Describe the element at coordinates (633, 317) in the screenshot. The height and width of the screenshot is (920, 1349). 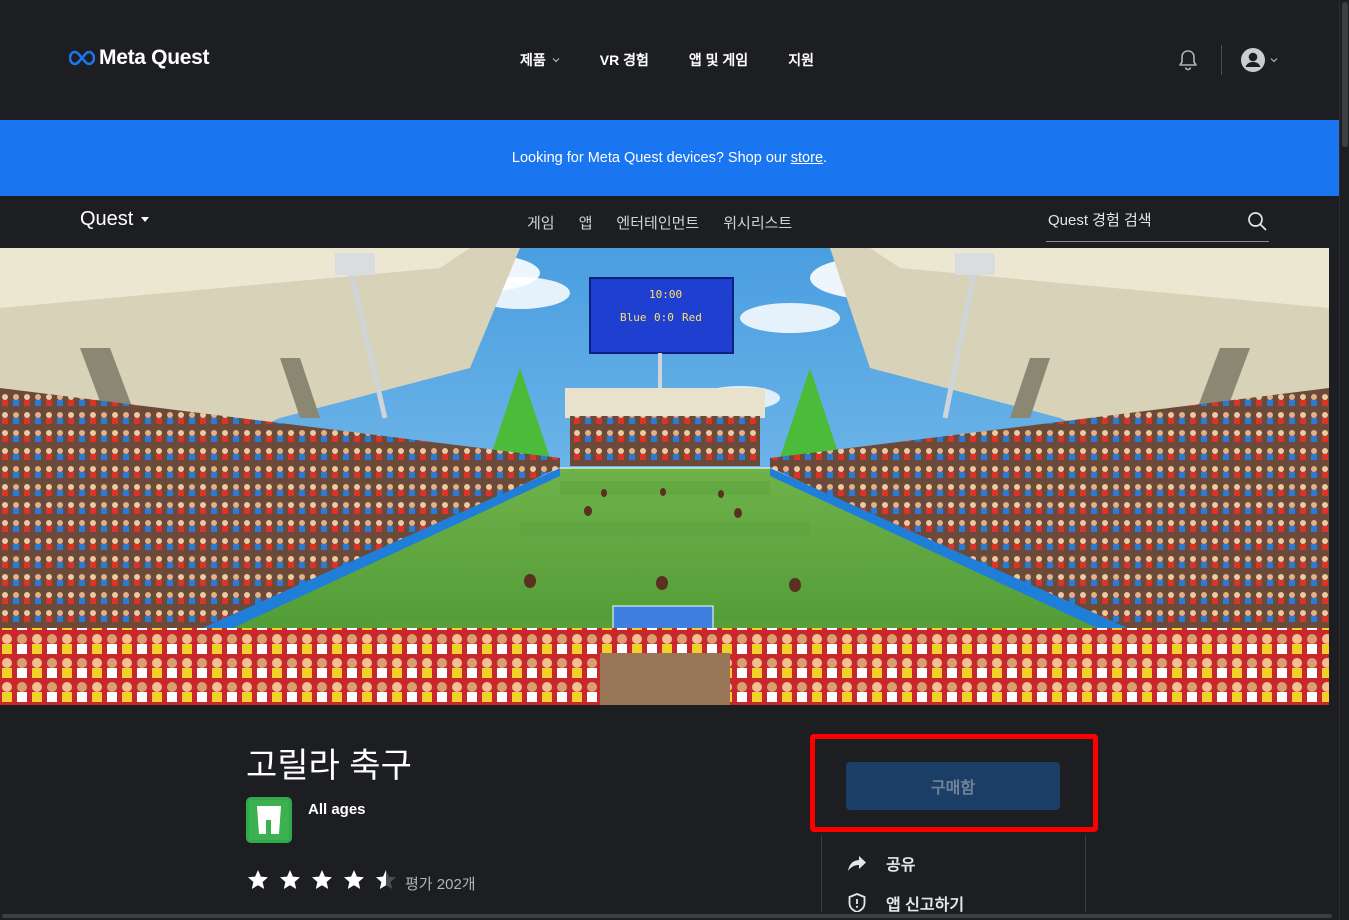
I see `scoreboard-home: Blue` at that location.